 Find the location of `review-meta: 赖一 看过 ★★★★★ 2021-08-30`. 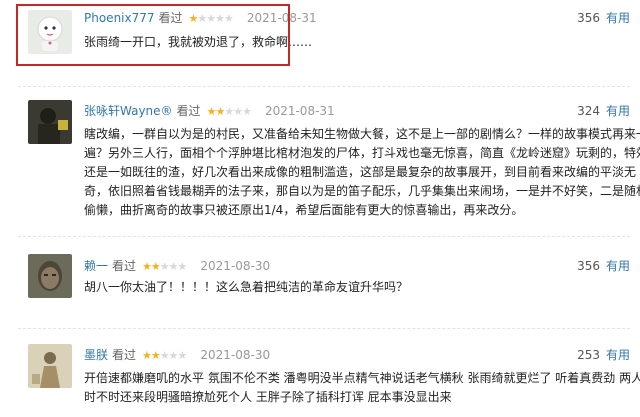

review-meta: 赖一 看过 ★★★★★ 2021-08-30 is located at coordinates (177, 266).